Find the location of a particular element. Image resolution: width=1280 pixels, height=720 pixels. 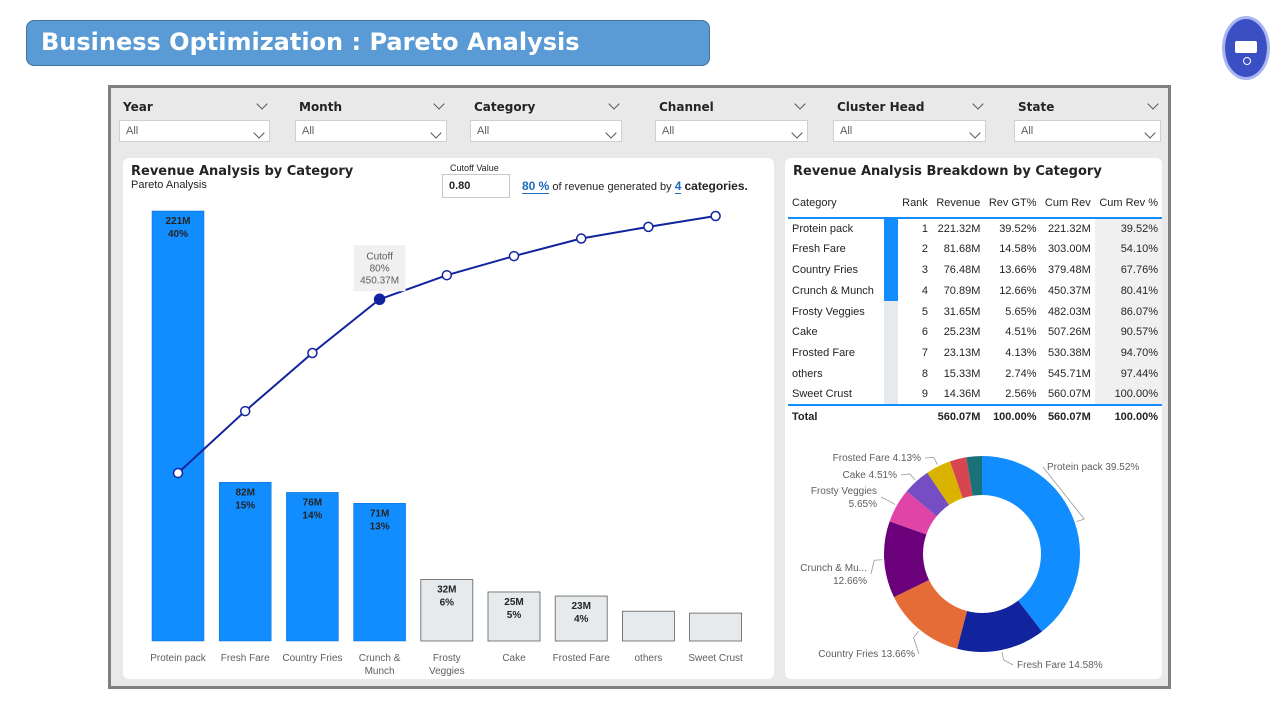

cutoff-tooltip: Cutoff80%450.37M is located at coordinates (379, 268).